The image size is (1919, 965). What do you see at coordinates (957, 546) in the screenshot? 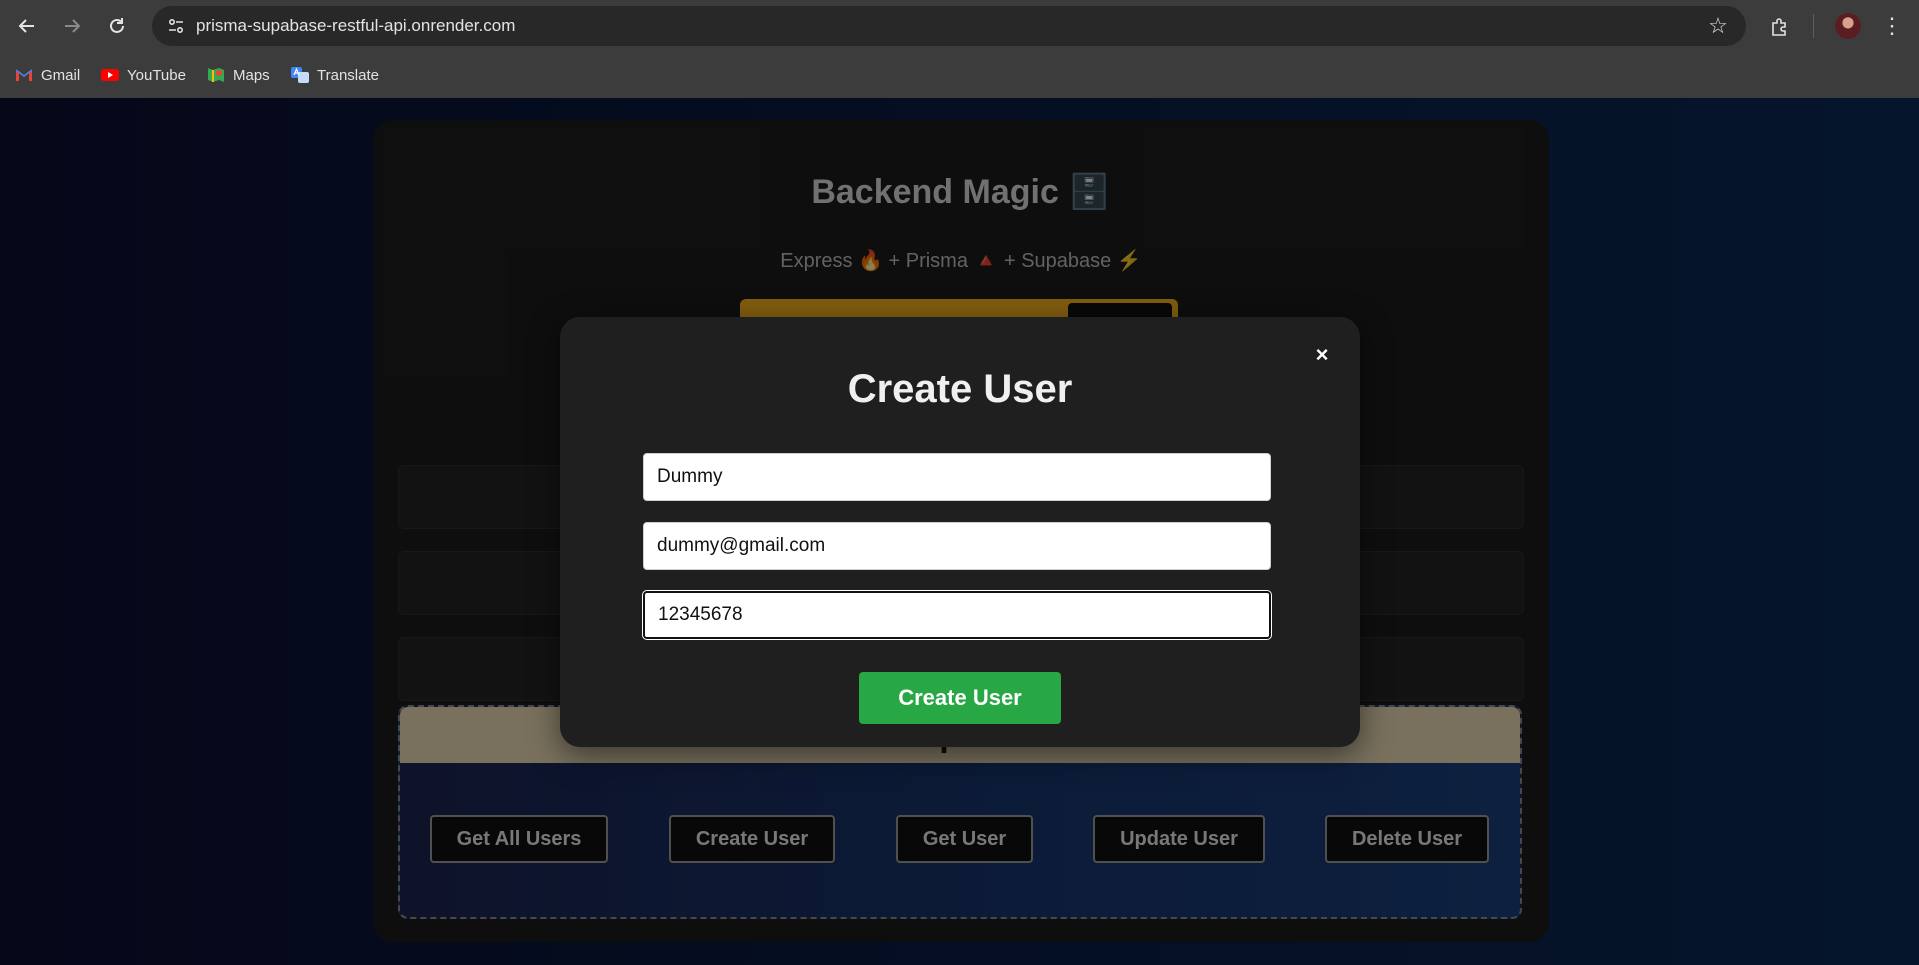
I see `email-input` at bounding box center [957, 546].